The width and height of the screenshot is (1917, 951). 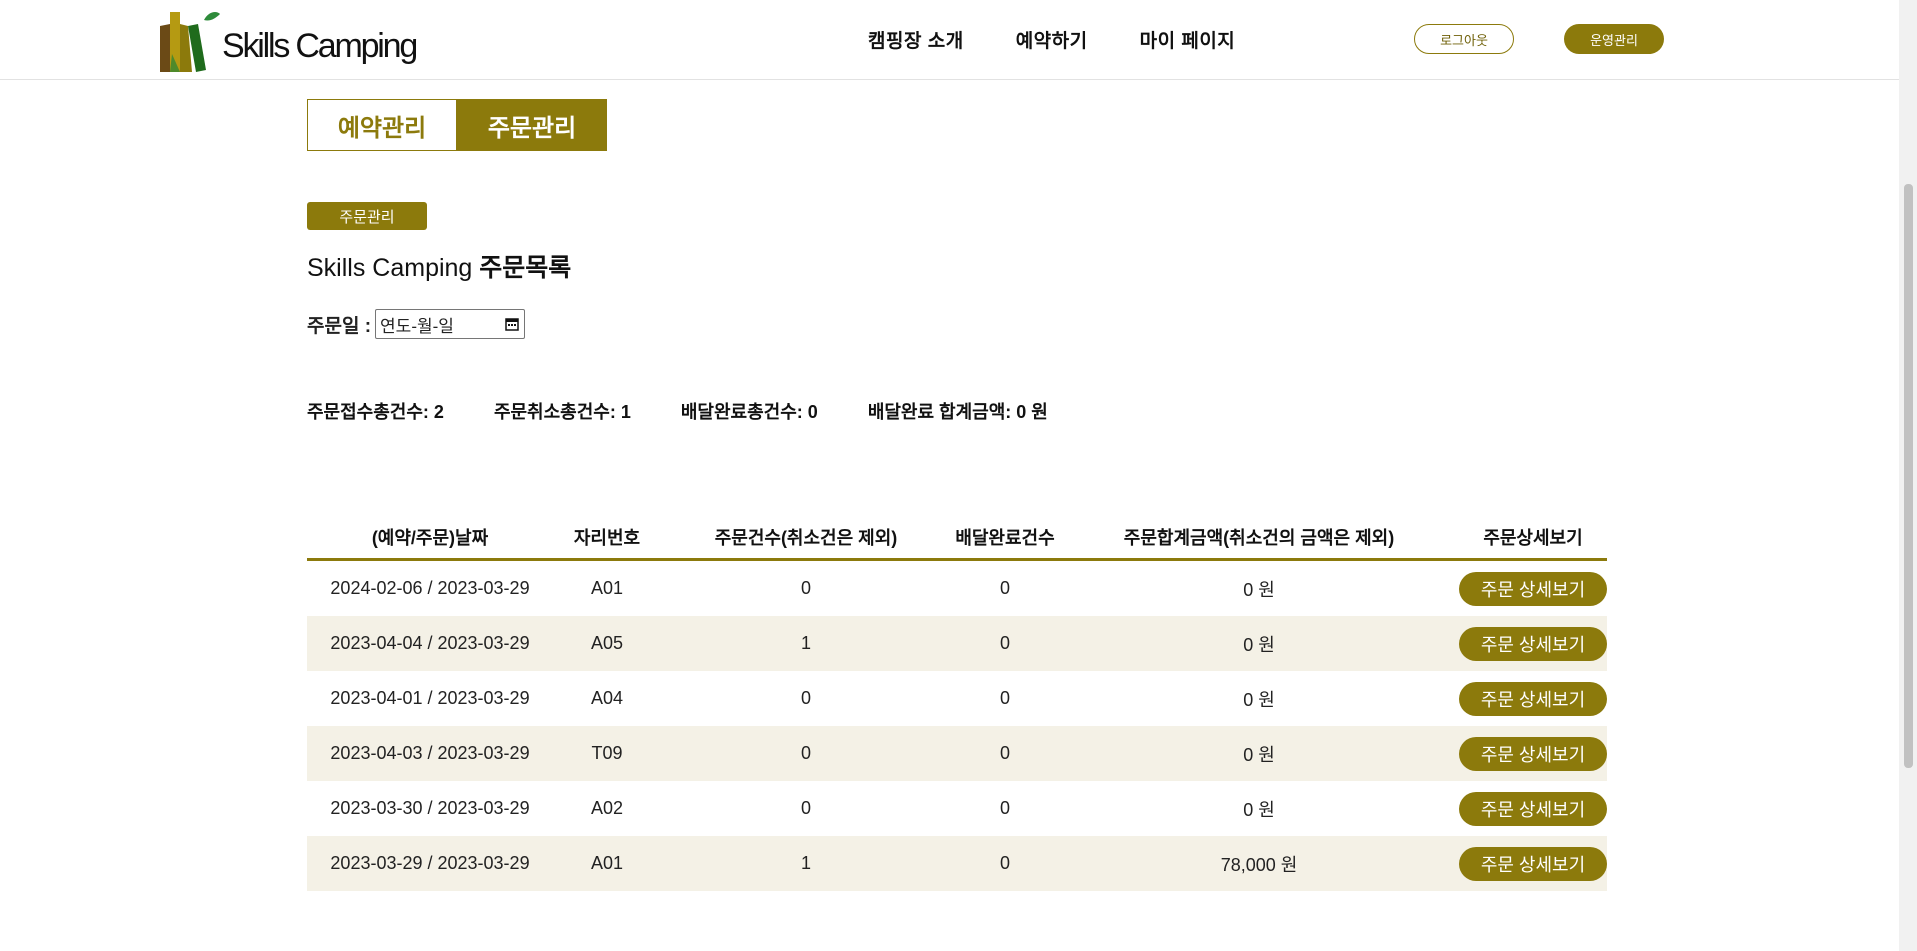 I want to click on date-filter-label: 주문일 :, so click(x=339, y=326).